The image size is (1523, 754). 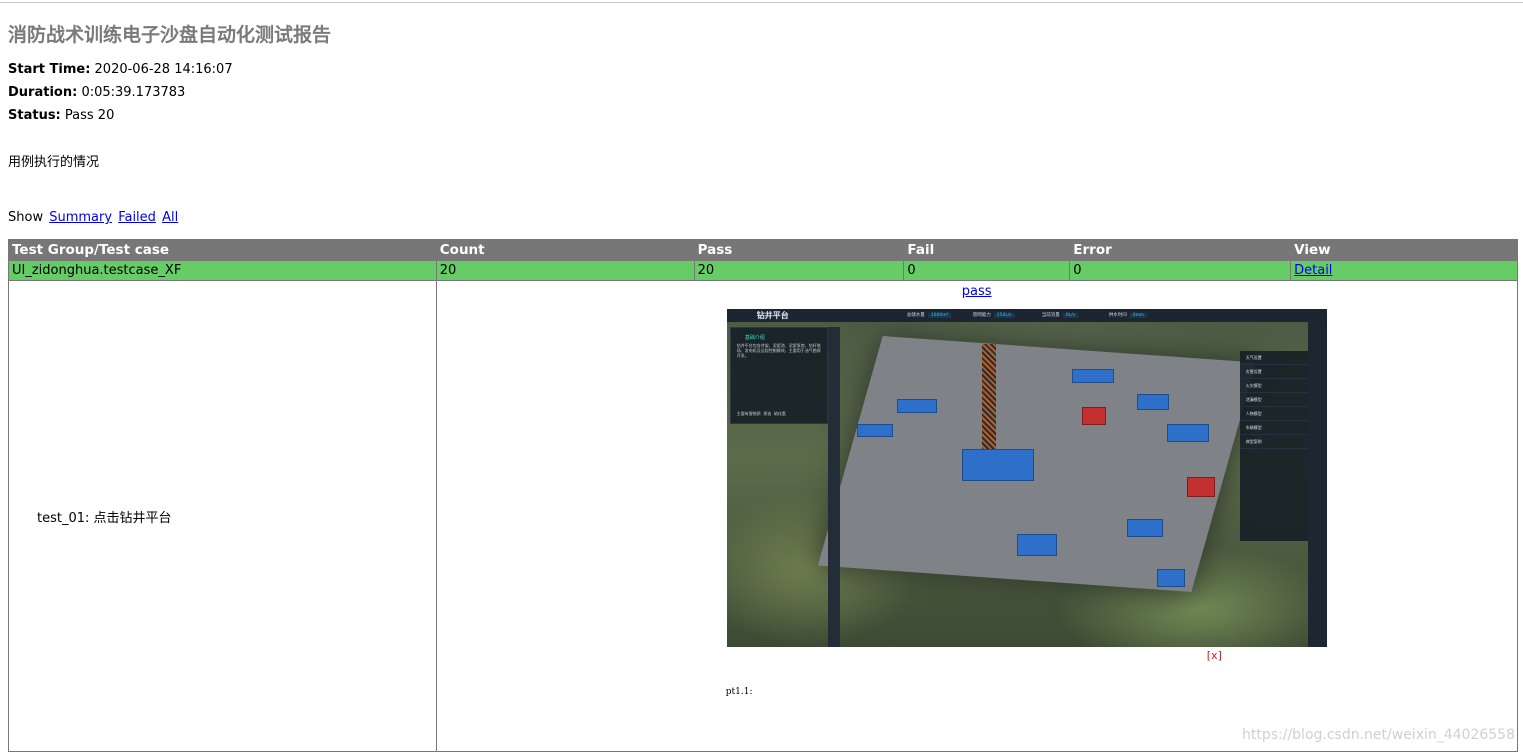 I want to click on stat-value: 1000m³, so click(x=939, y=315).